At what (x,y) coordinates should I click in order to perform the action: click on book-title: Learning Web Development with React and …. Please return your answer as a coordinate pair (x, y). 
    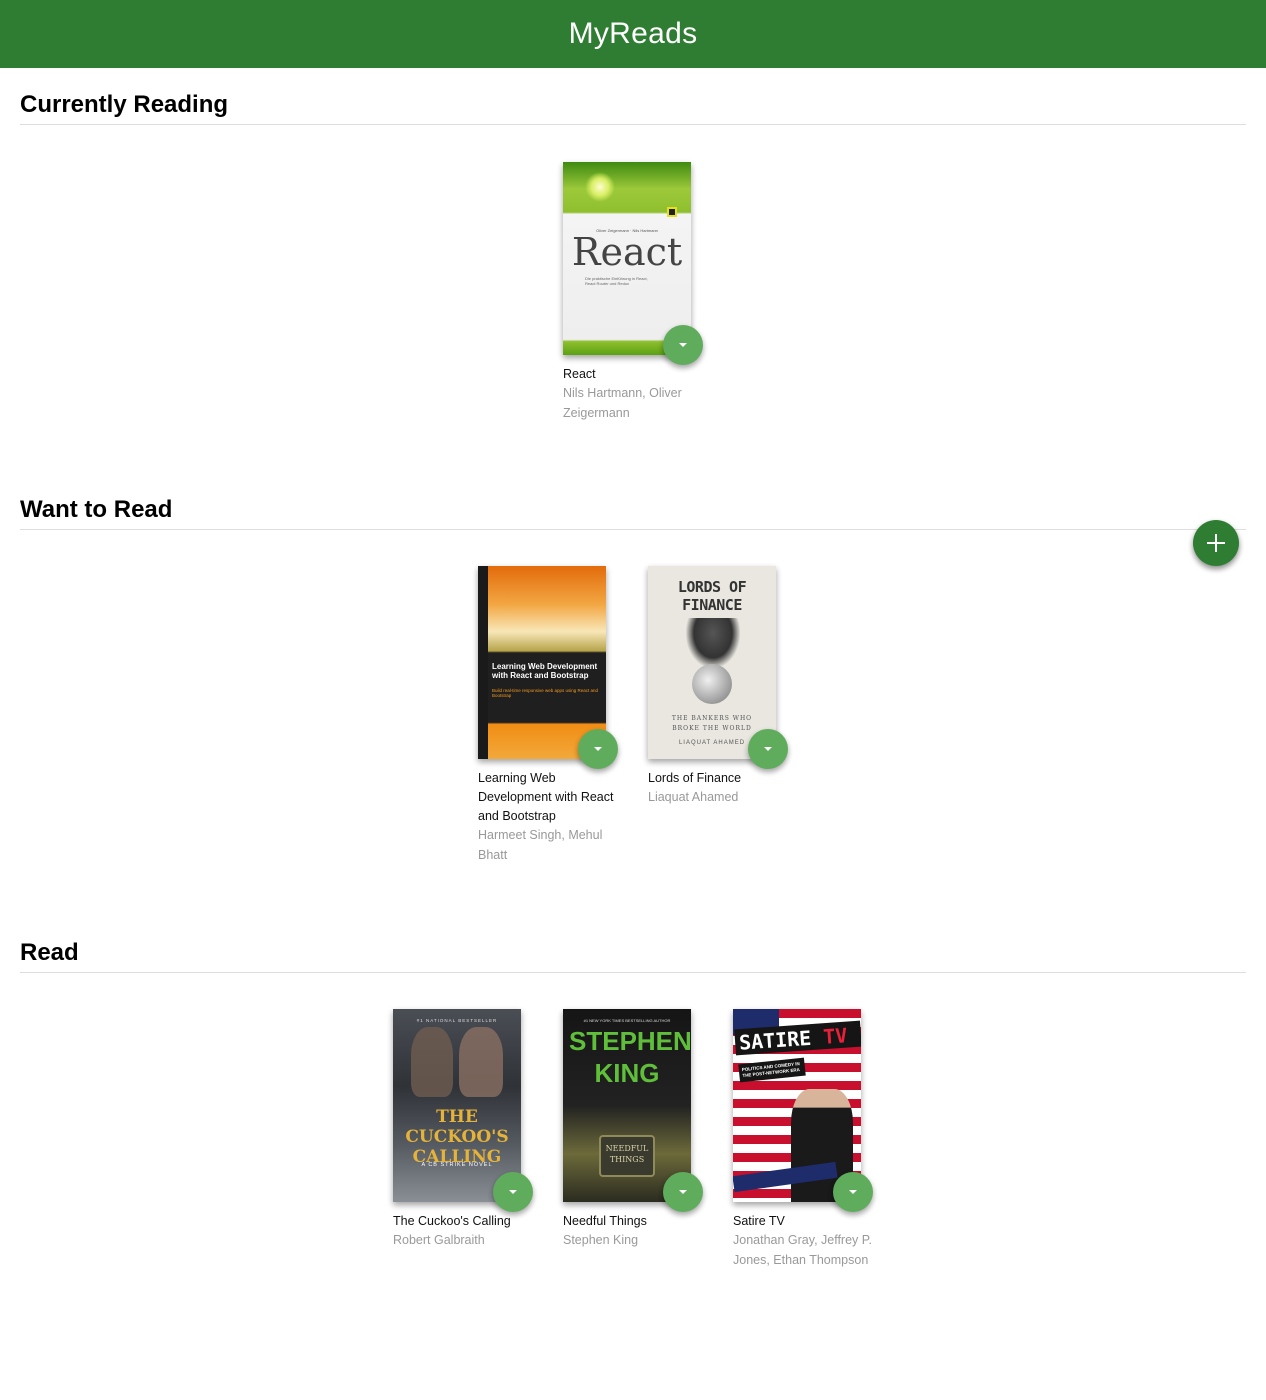
    Looking at the image, I should click on (546, 797).